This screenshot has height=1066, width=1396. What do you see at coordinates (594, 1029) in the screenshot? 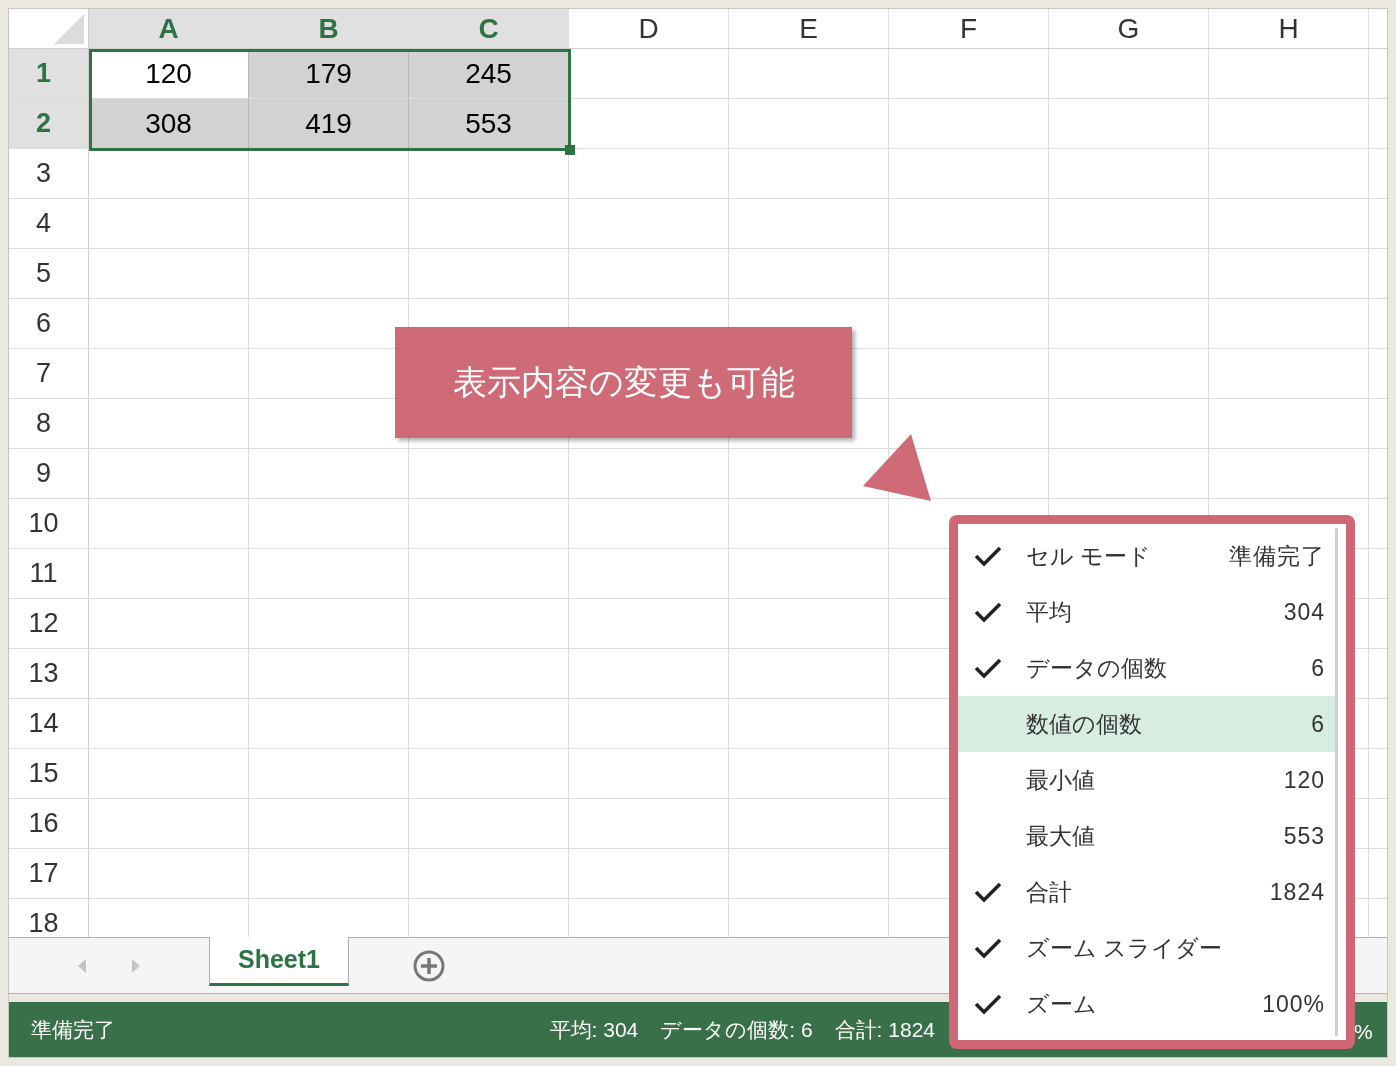
I see `status-summary: 平均: 304` at bounding box center [594, 1029].